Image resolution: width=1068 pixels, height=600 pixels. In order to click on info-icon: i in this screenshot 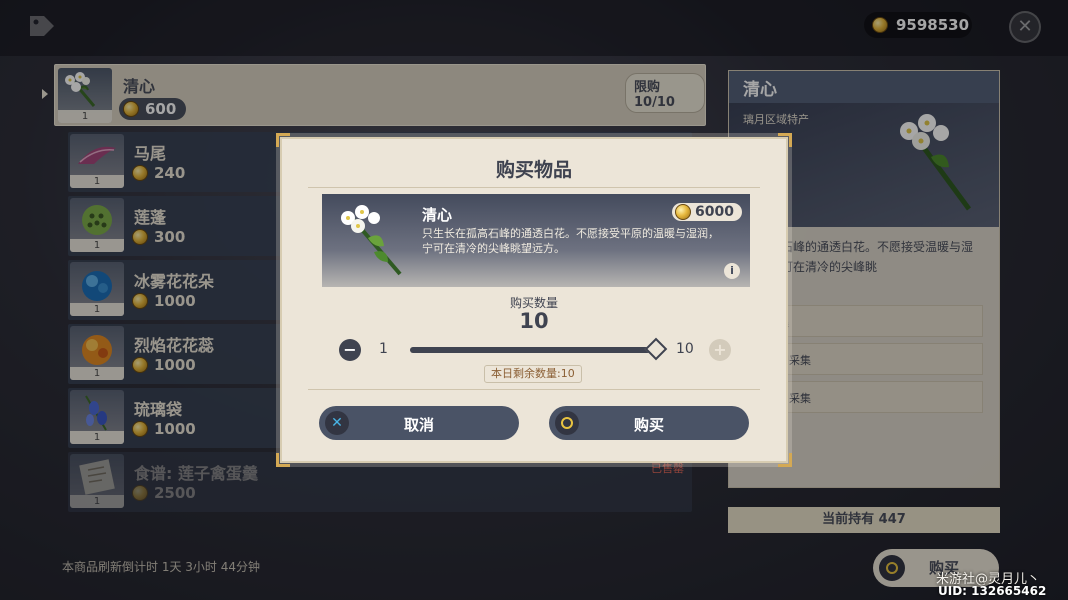, I will do `click(732, 271)`.